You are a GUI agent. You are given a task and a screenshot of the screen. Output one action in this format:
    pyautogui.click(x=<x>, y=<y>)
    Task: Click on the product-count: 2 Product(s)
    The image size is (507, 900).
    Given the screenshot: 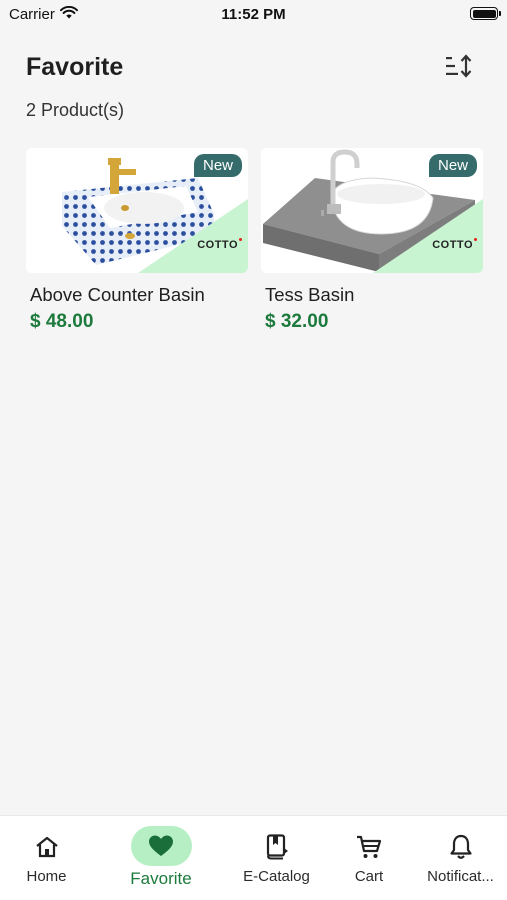 What is the action you would take?
    pyautogui.click(x=75, y=110)
    